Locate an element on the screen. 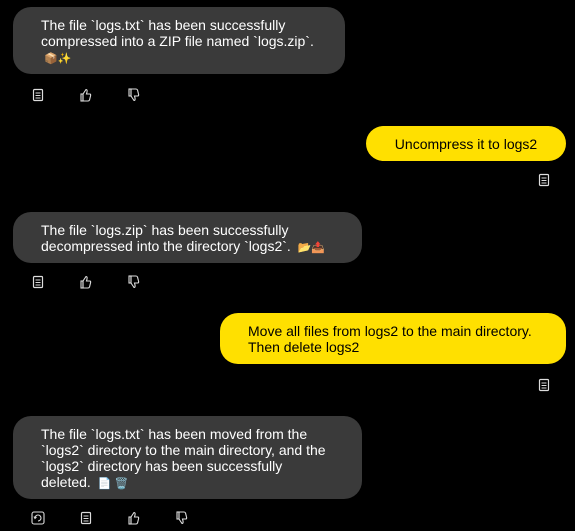  message-emoji: 📄 🗑️ is located at coordinates (113, 483).